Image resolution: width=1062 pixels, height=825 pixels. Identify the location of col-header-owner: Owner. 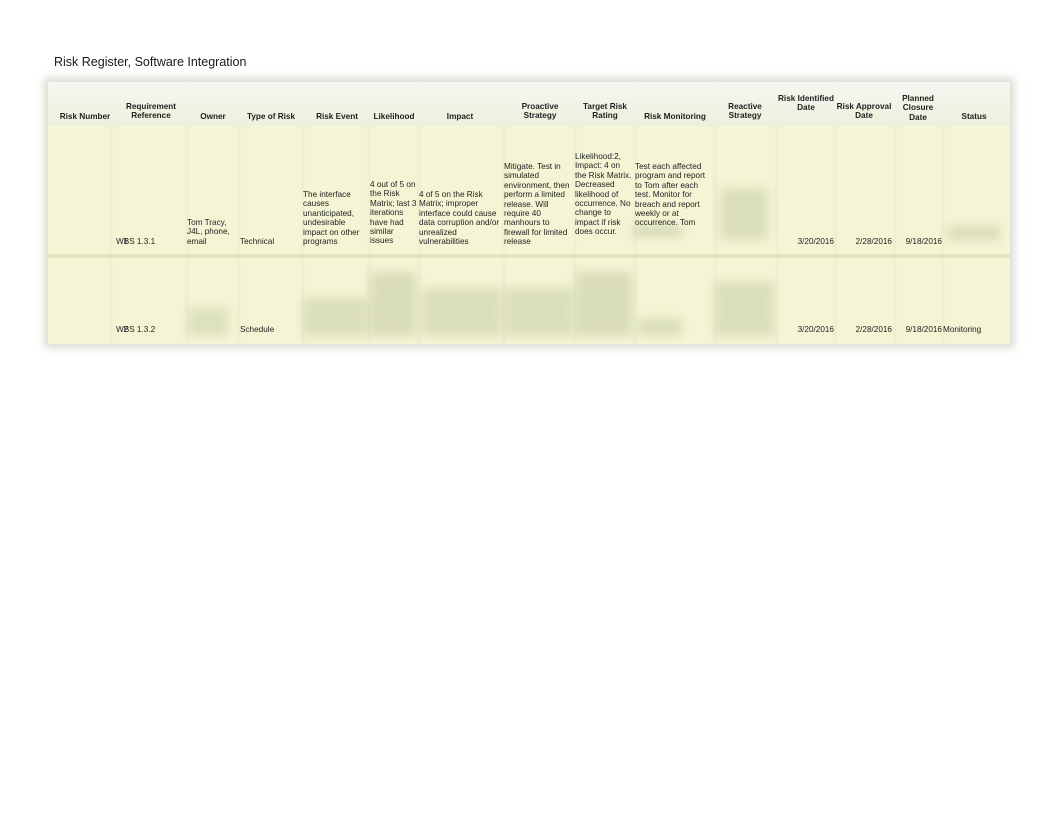
(213, 116).